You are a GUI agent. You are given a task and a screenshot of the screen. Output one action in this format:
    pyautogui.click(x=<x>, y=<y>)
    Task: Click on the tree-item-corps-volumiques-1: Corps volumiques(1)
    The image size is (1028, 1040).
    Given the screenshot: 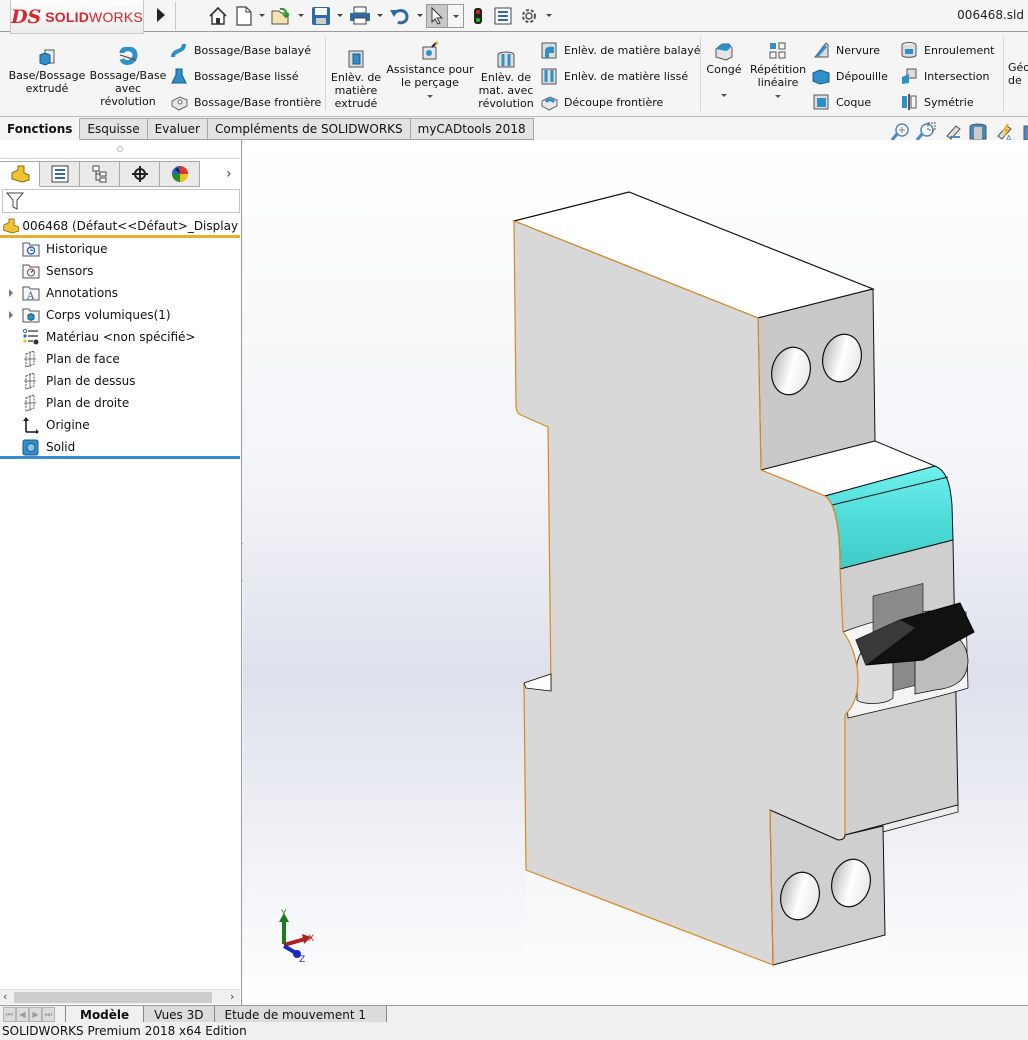 What is the action you would take?
    pyautogui.click(x=120, y=315)
    